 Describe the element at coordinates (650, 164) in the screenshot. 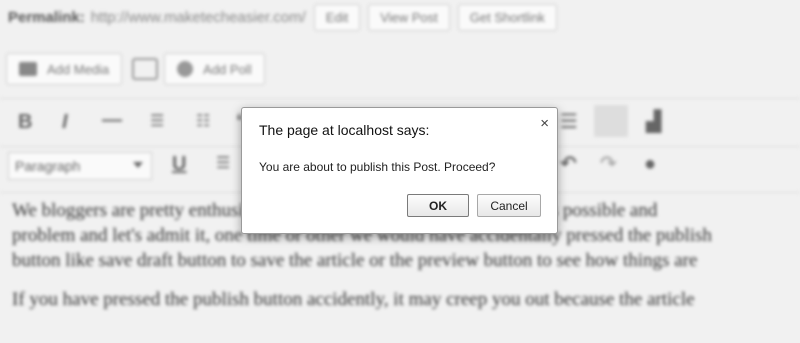

I see `help-icon: ●` at that location.